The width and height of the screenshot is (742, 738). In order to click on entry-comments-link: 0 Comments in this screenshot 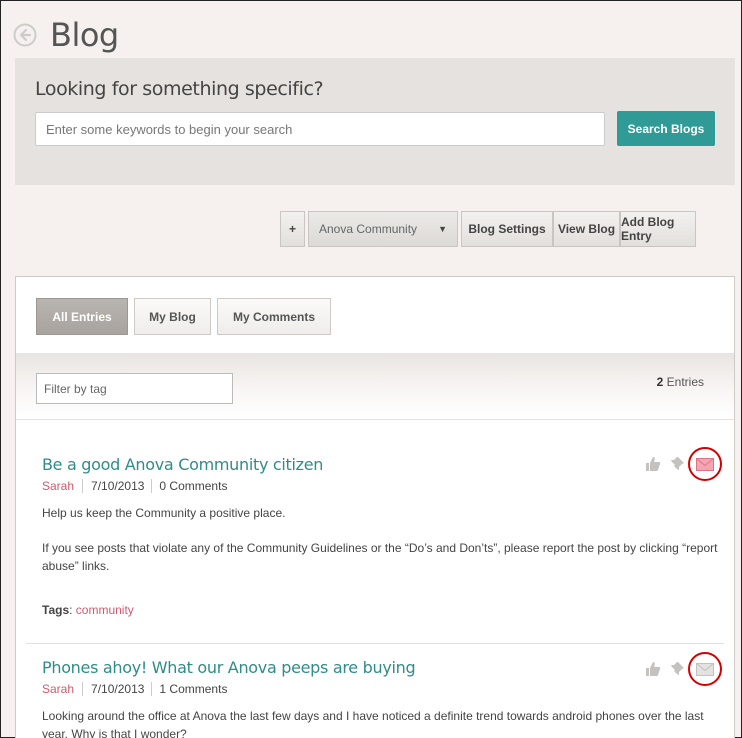, I will do `click(189, 486)`.